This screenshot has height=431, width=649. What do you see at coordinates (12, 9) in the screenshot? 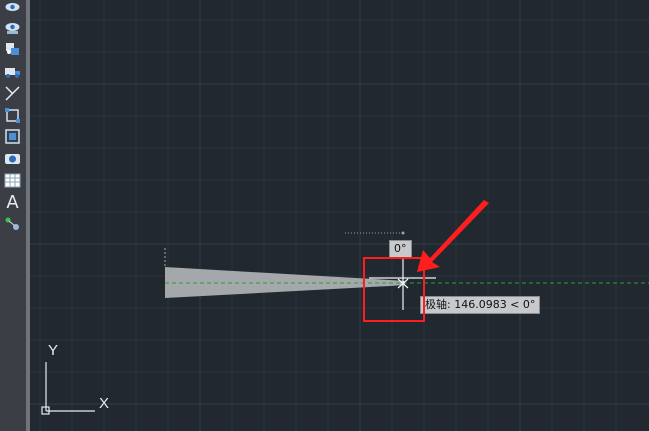
I see `eye-icon` at bounding box center [12, 9].